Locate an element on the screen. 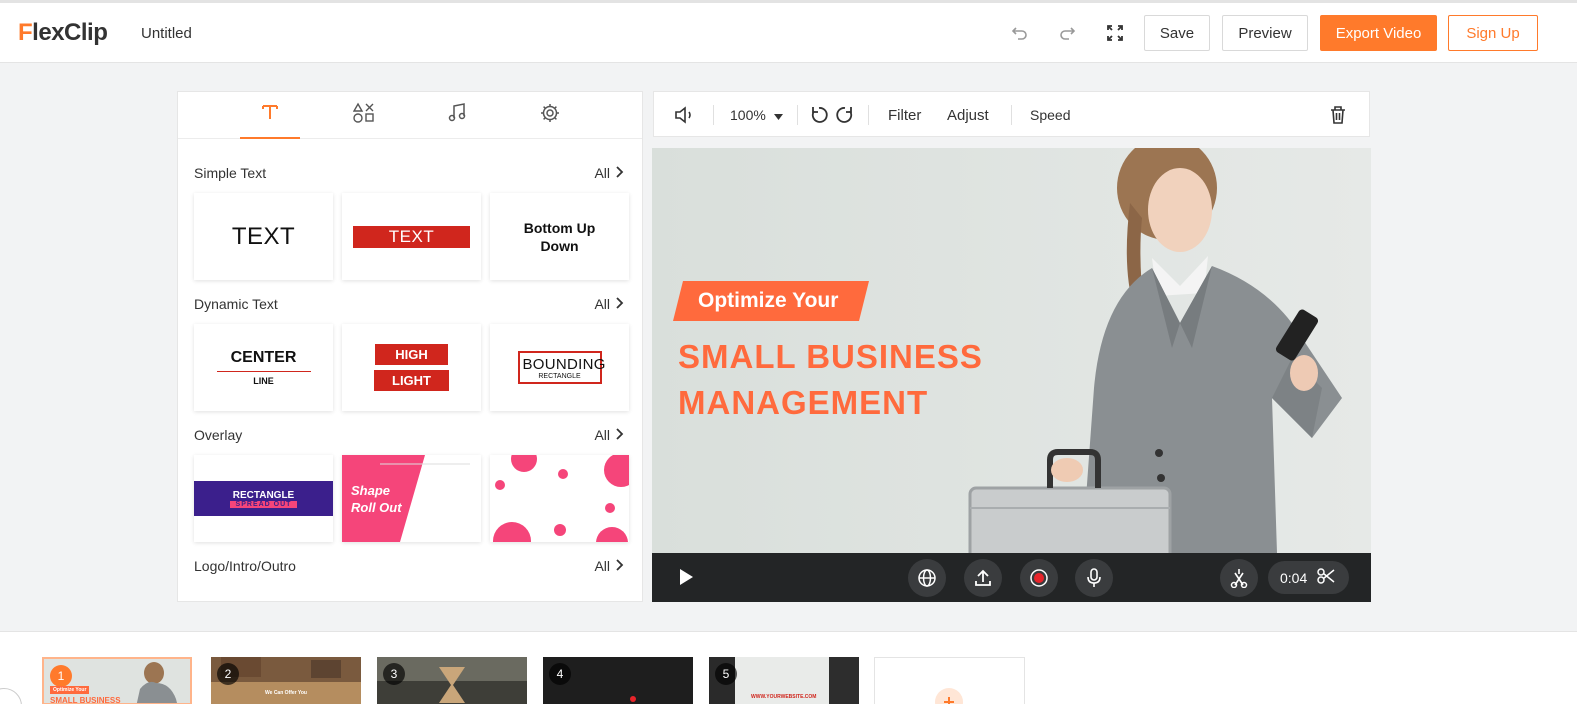 The image size is (1577, 704). pink-dots is located at coordinates (561, 498).